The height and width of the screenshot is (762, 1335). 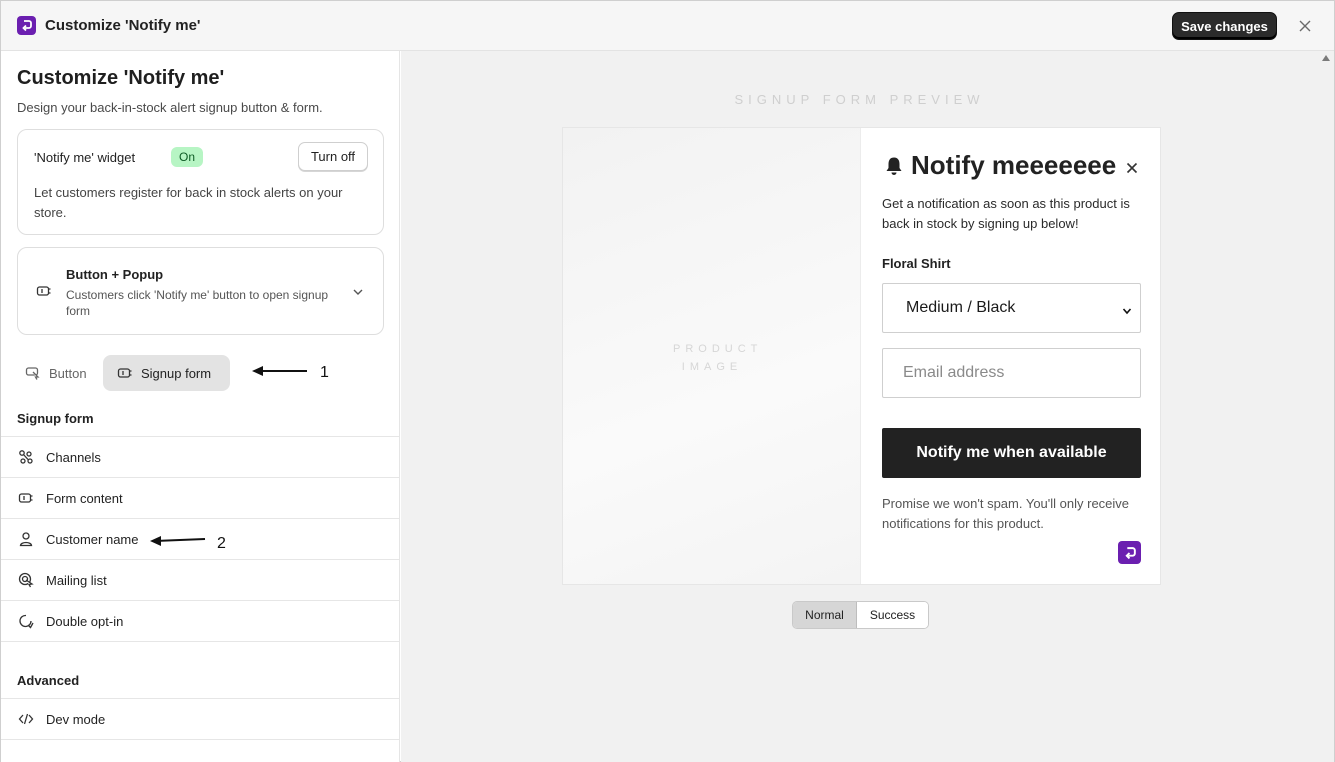 I want to click on turn-off-button: Turn off, so click(x=333, y=156).